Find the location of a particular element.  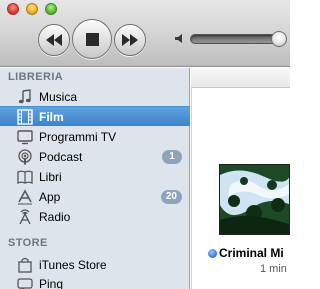

volume-low-icon is located at coordinates (178, 38).